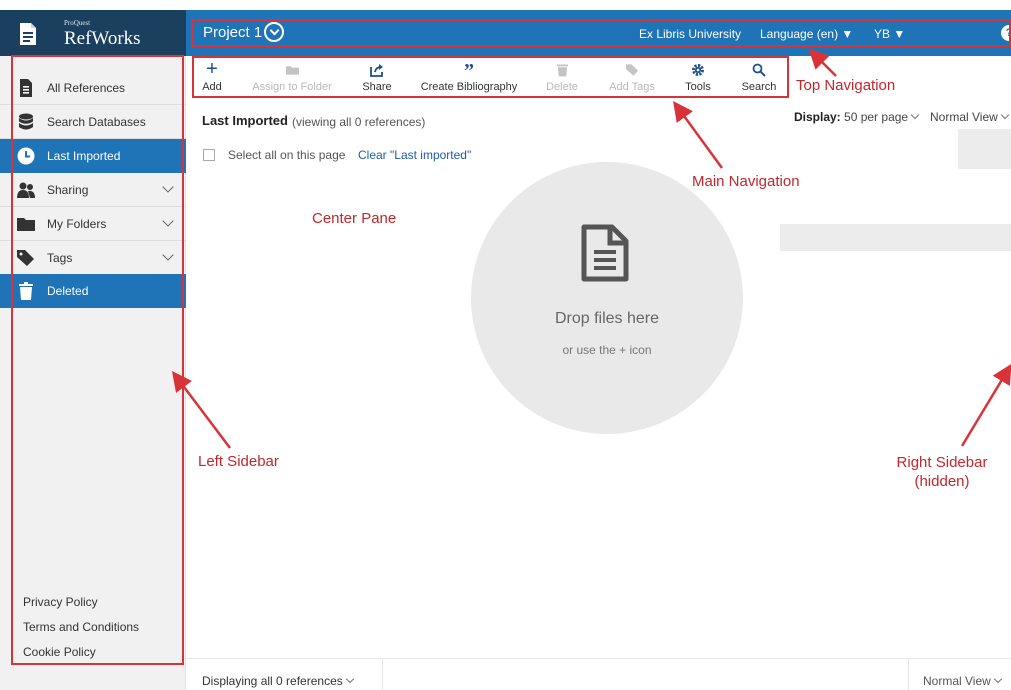 This screenshot has height=690, width=1011. Describe the element at coordinates (598, 674) in the screenshot. I see `bottom-bar: Displaying all 0 references Normal View` at that location.